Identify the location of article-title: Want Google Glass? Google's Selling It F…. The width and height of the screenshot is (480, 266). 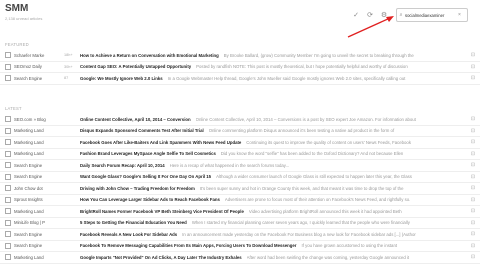
(145, 176).